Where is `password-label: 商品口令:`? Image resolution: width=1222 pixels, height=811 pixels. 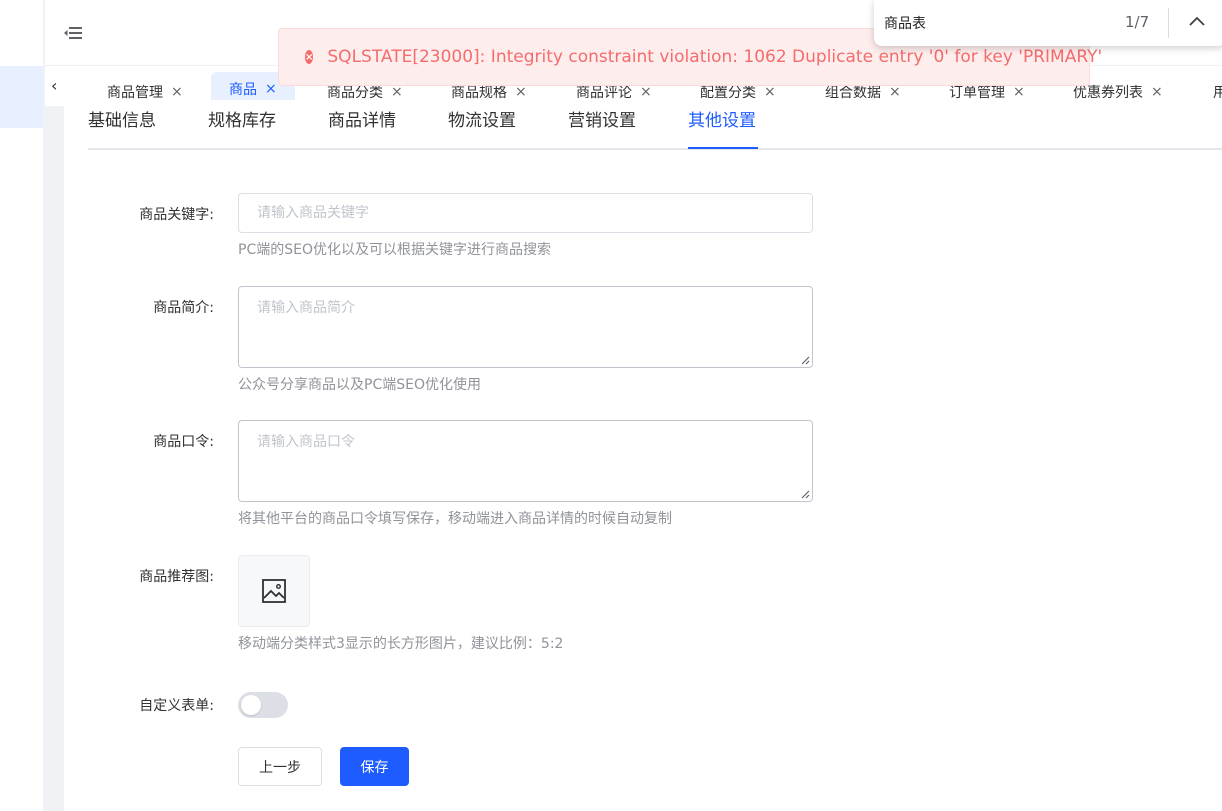 password-label: 商品口令: is located at coordinates (183, 442).